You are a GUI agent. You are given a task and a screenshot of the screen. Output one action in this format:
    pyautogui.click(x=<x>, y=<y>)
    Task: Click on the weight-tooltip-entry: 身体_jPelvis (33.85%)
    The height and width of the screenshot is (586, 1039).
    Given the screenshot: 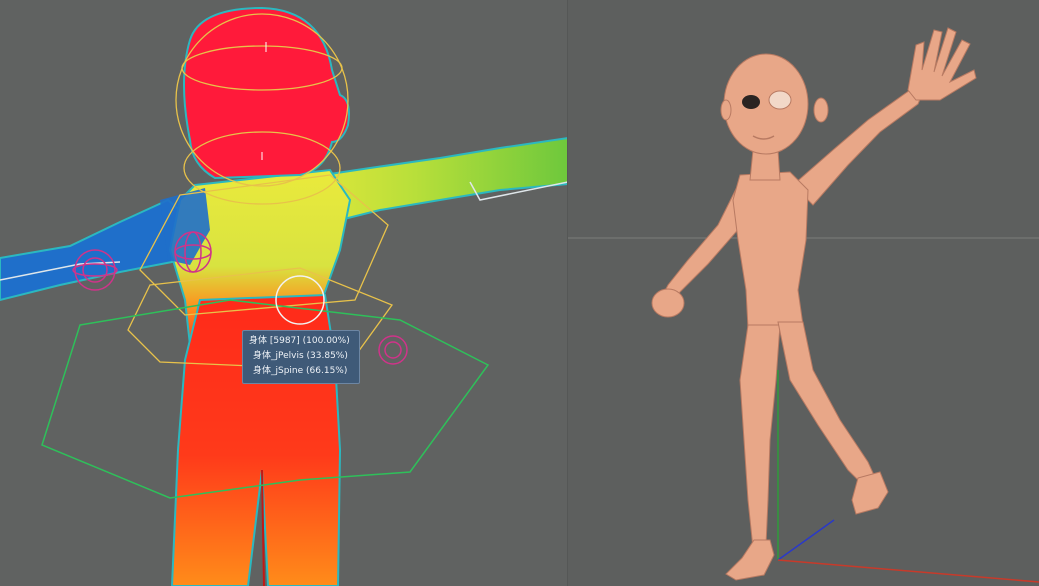 What is the action you would take?
    pyautogui.click(x=300, y=356)
    